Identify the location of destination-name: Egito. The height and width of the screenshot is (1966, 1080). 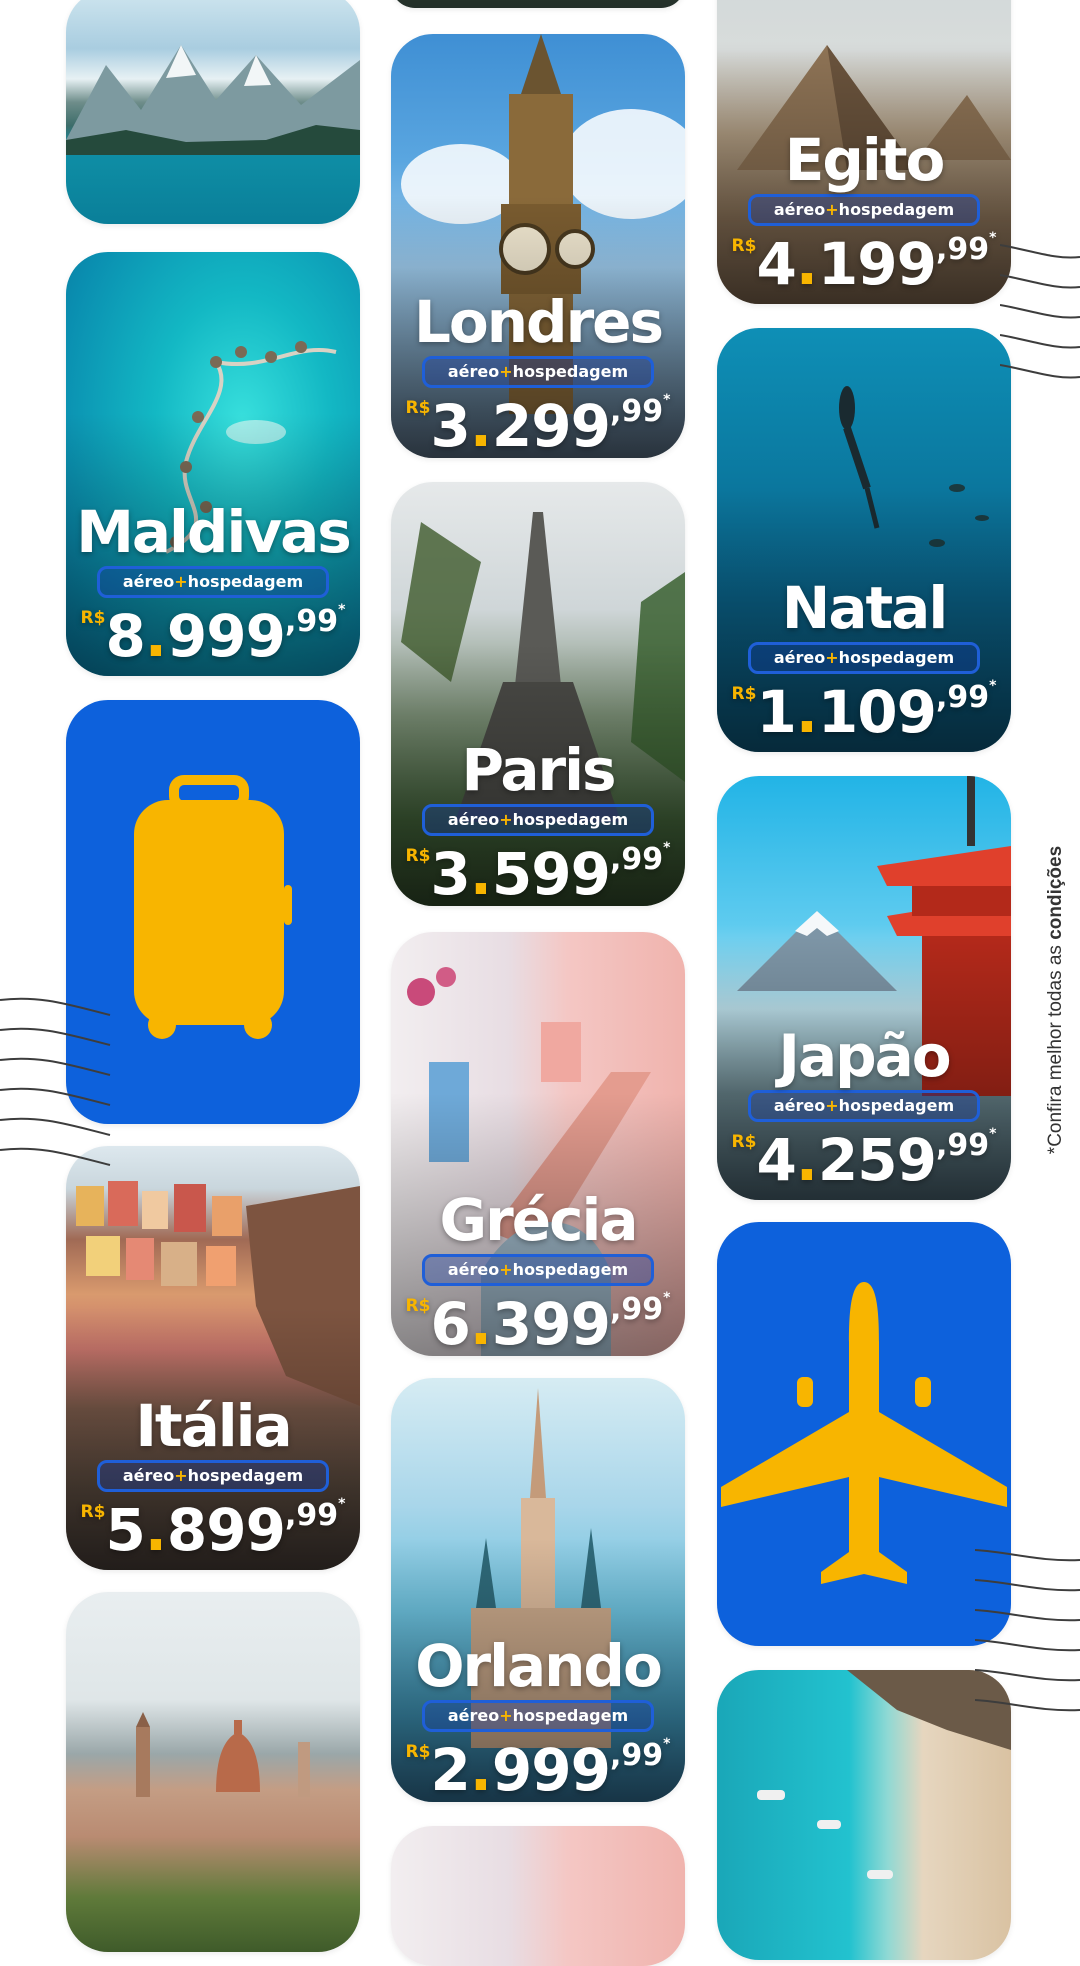
(865, 160).